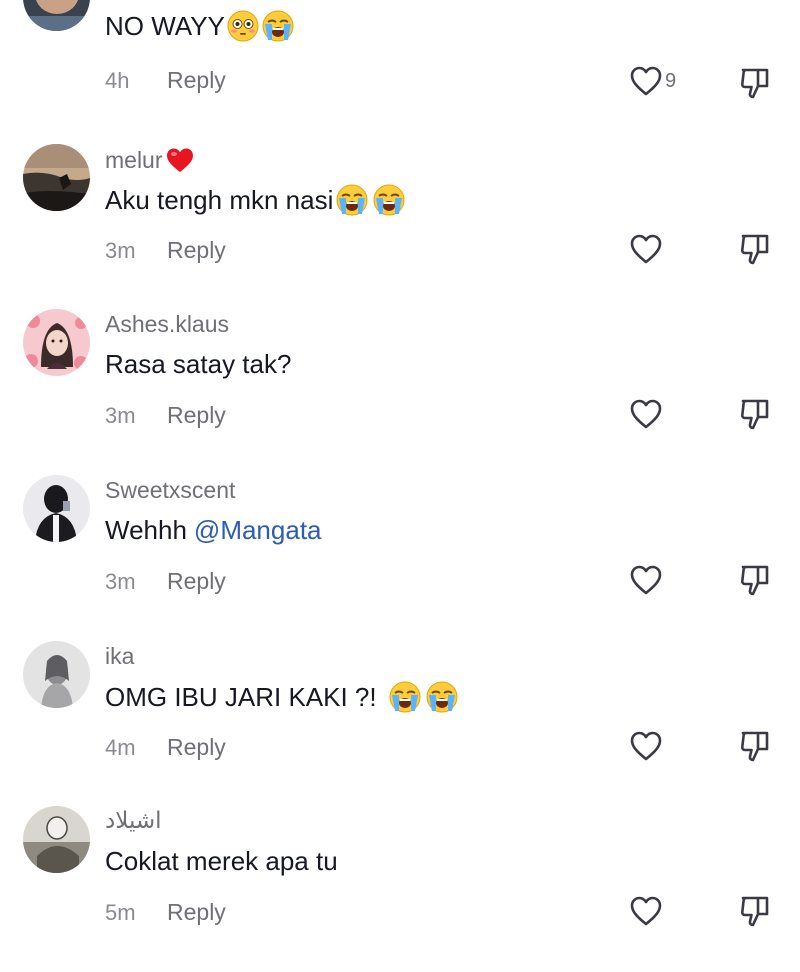 This screenshot has height=972, width=800. I want to click on comment-text: NO WAYY, so click(199, 26).